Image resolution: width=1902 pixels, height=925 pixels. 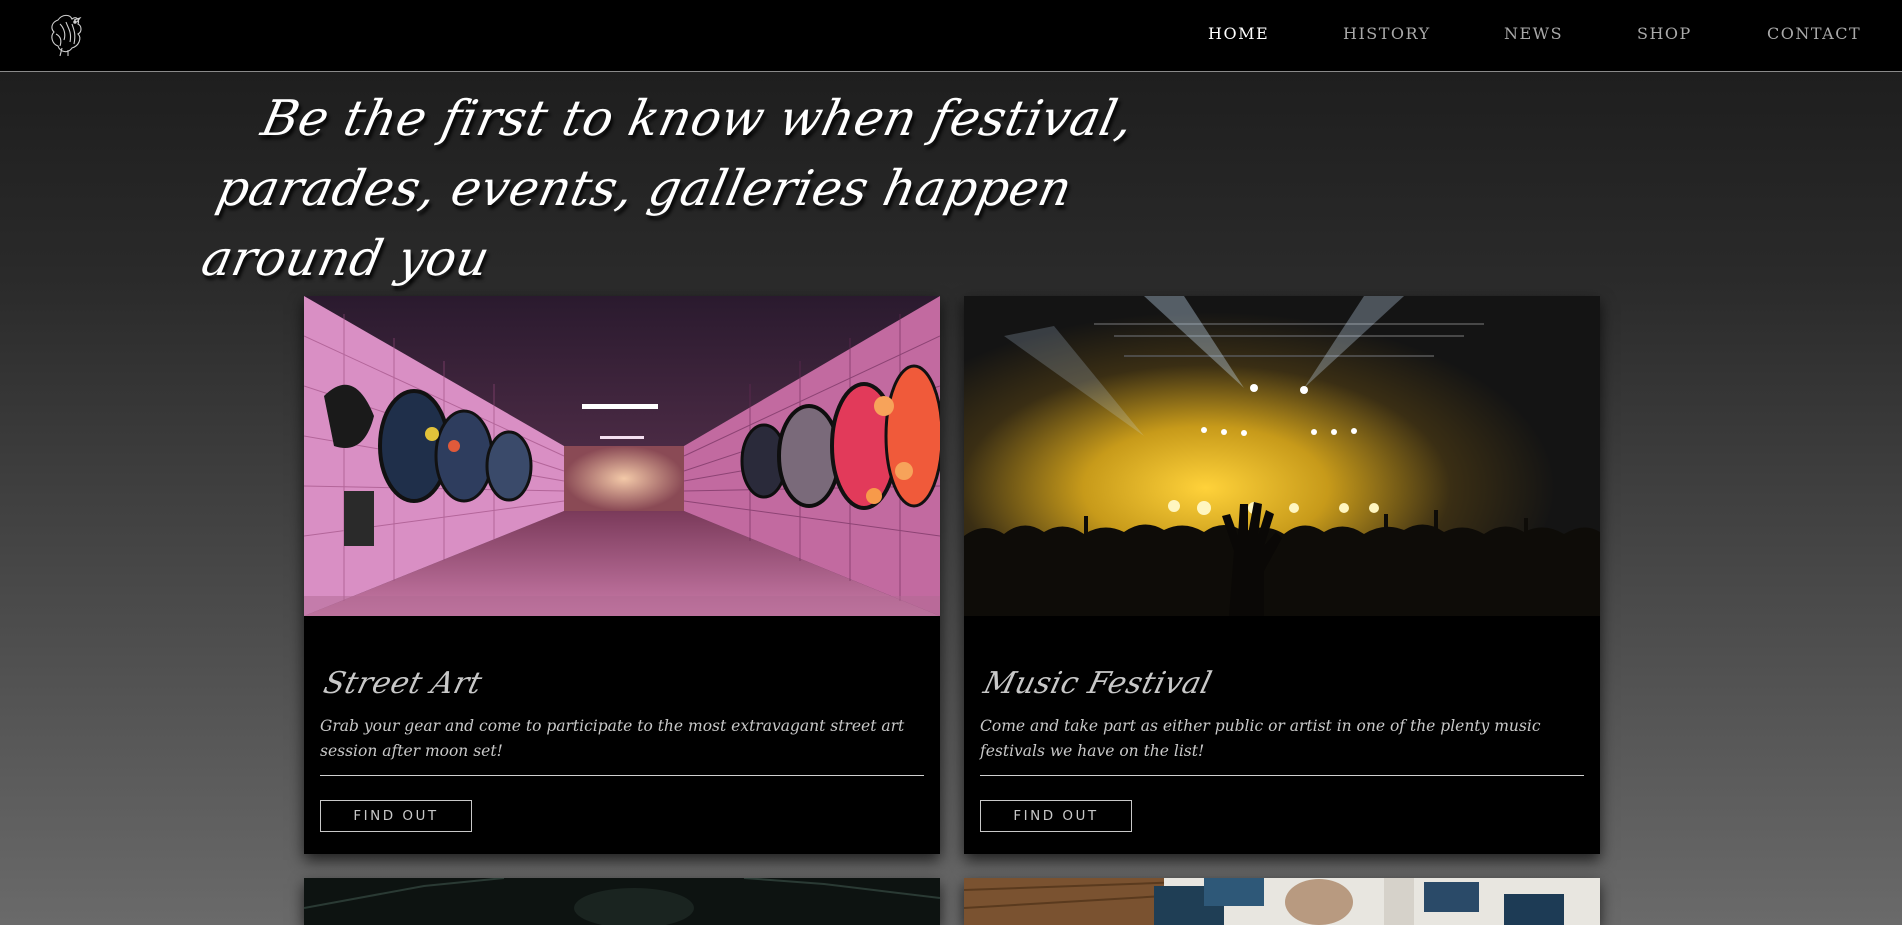 What do you see at coordinates (68, 34) in the screenshot?
I see `rooster-logo-icon` at bounding box center [68, 34].